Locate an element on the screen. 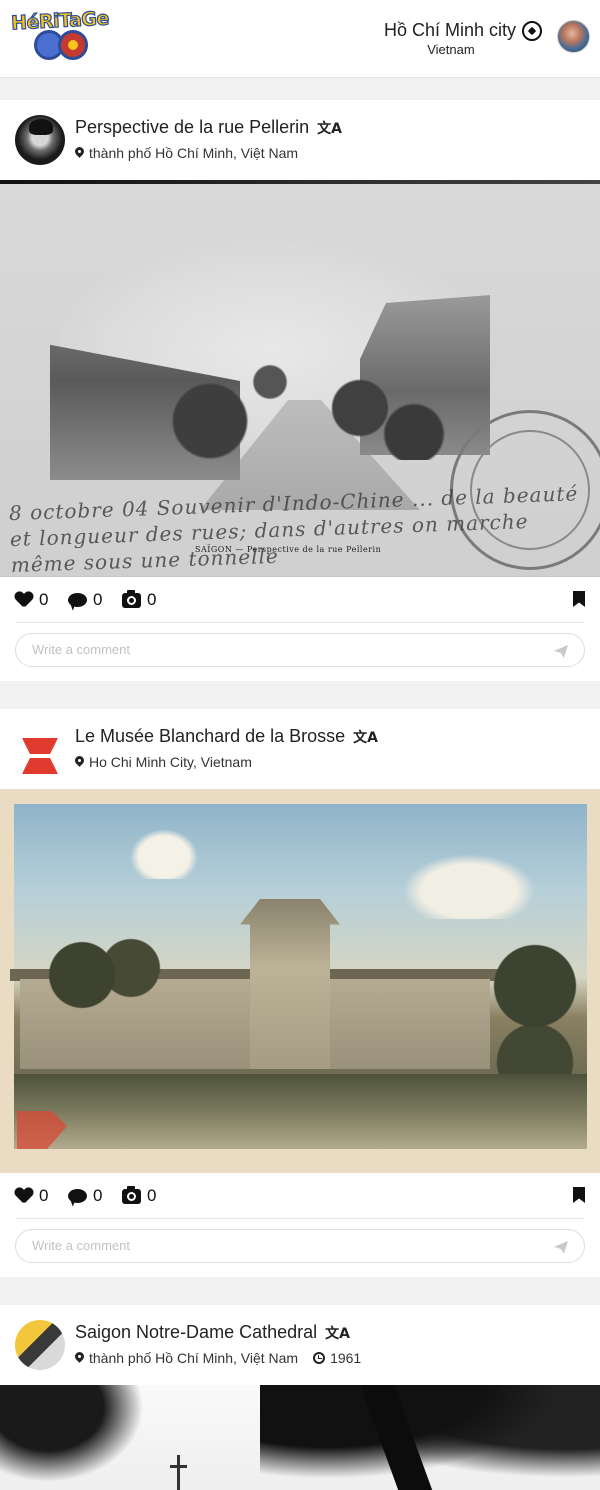 This screenshot has width=600, height=1490. post-photo is located at coordinates (300, 1437).